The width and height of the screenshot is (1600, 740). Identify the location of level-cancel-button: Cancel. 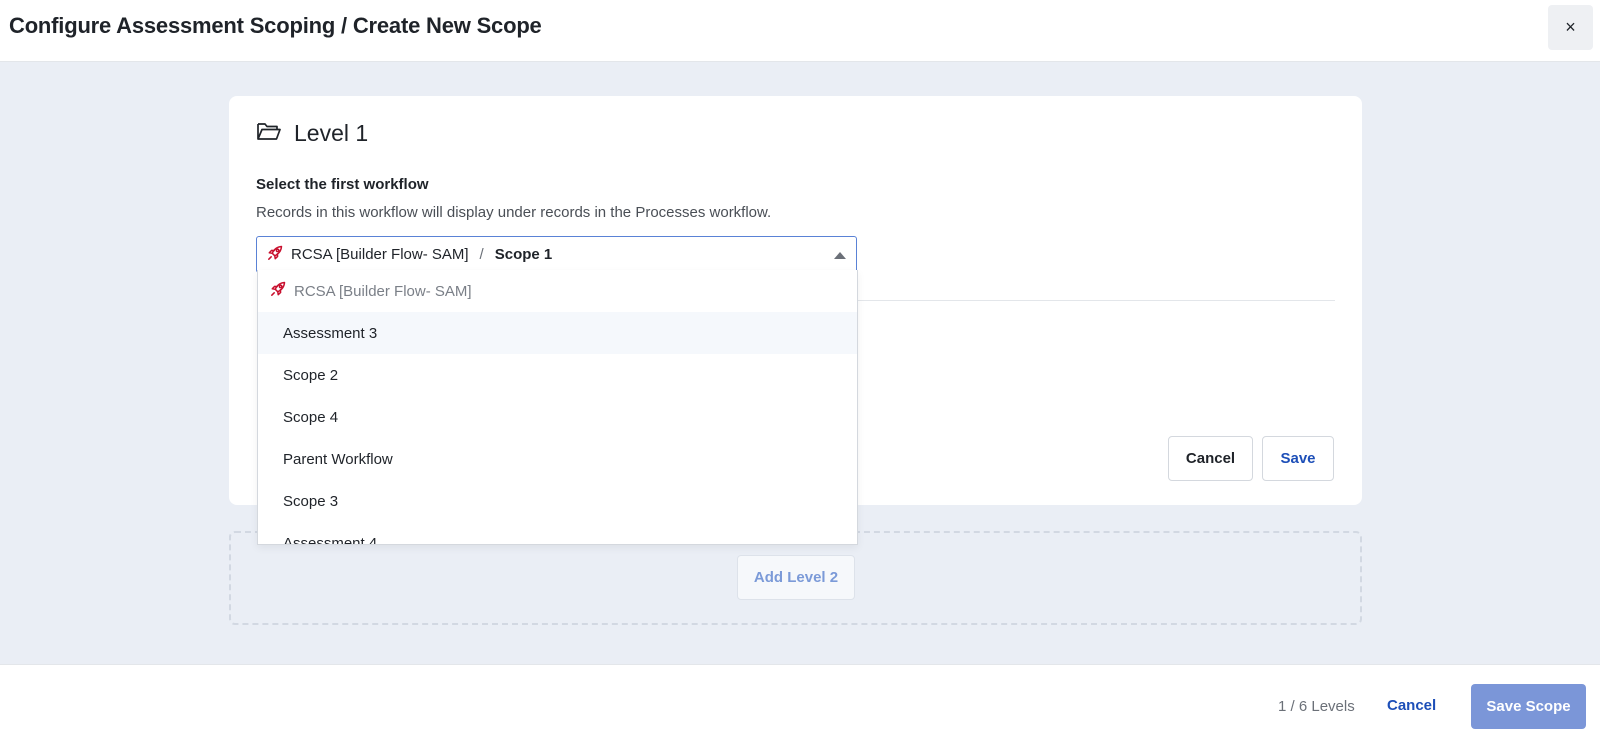
(1210, 458).